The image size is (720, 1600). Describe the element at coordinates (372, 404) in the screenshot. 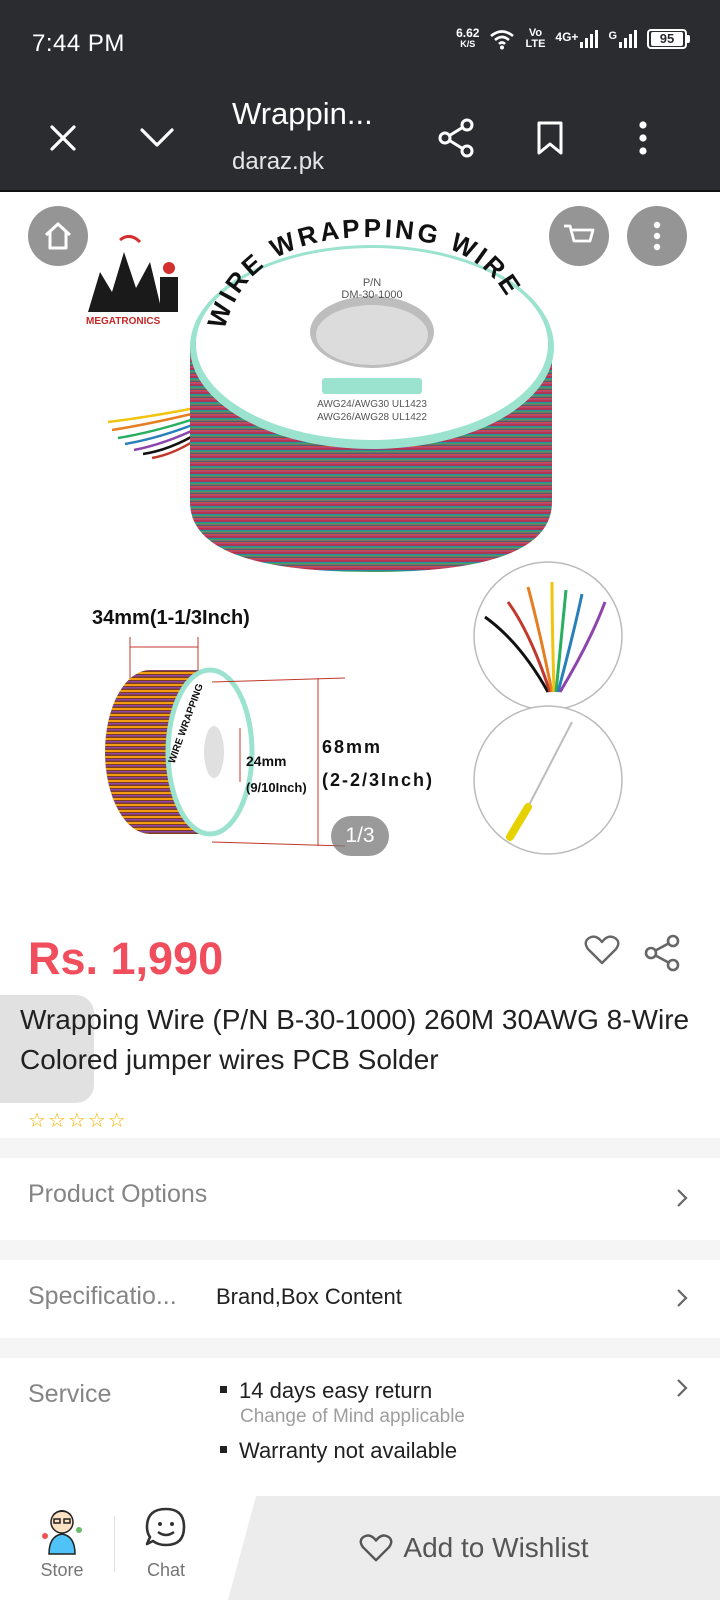

I see `spool-spec-1: AWG24/AWG30 UL1423` at that location.